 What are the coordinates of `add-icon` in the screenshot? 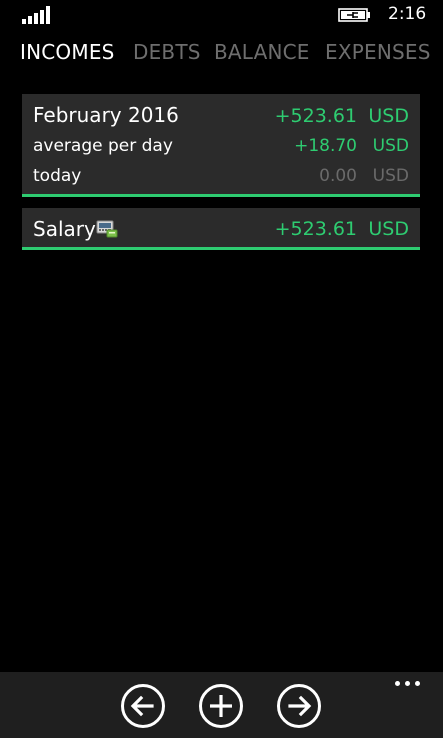 It's located at (221, 706).